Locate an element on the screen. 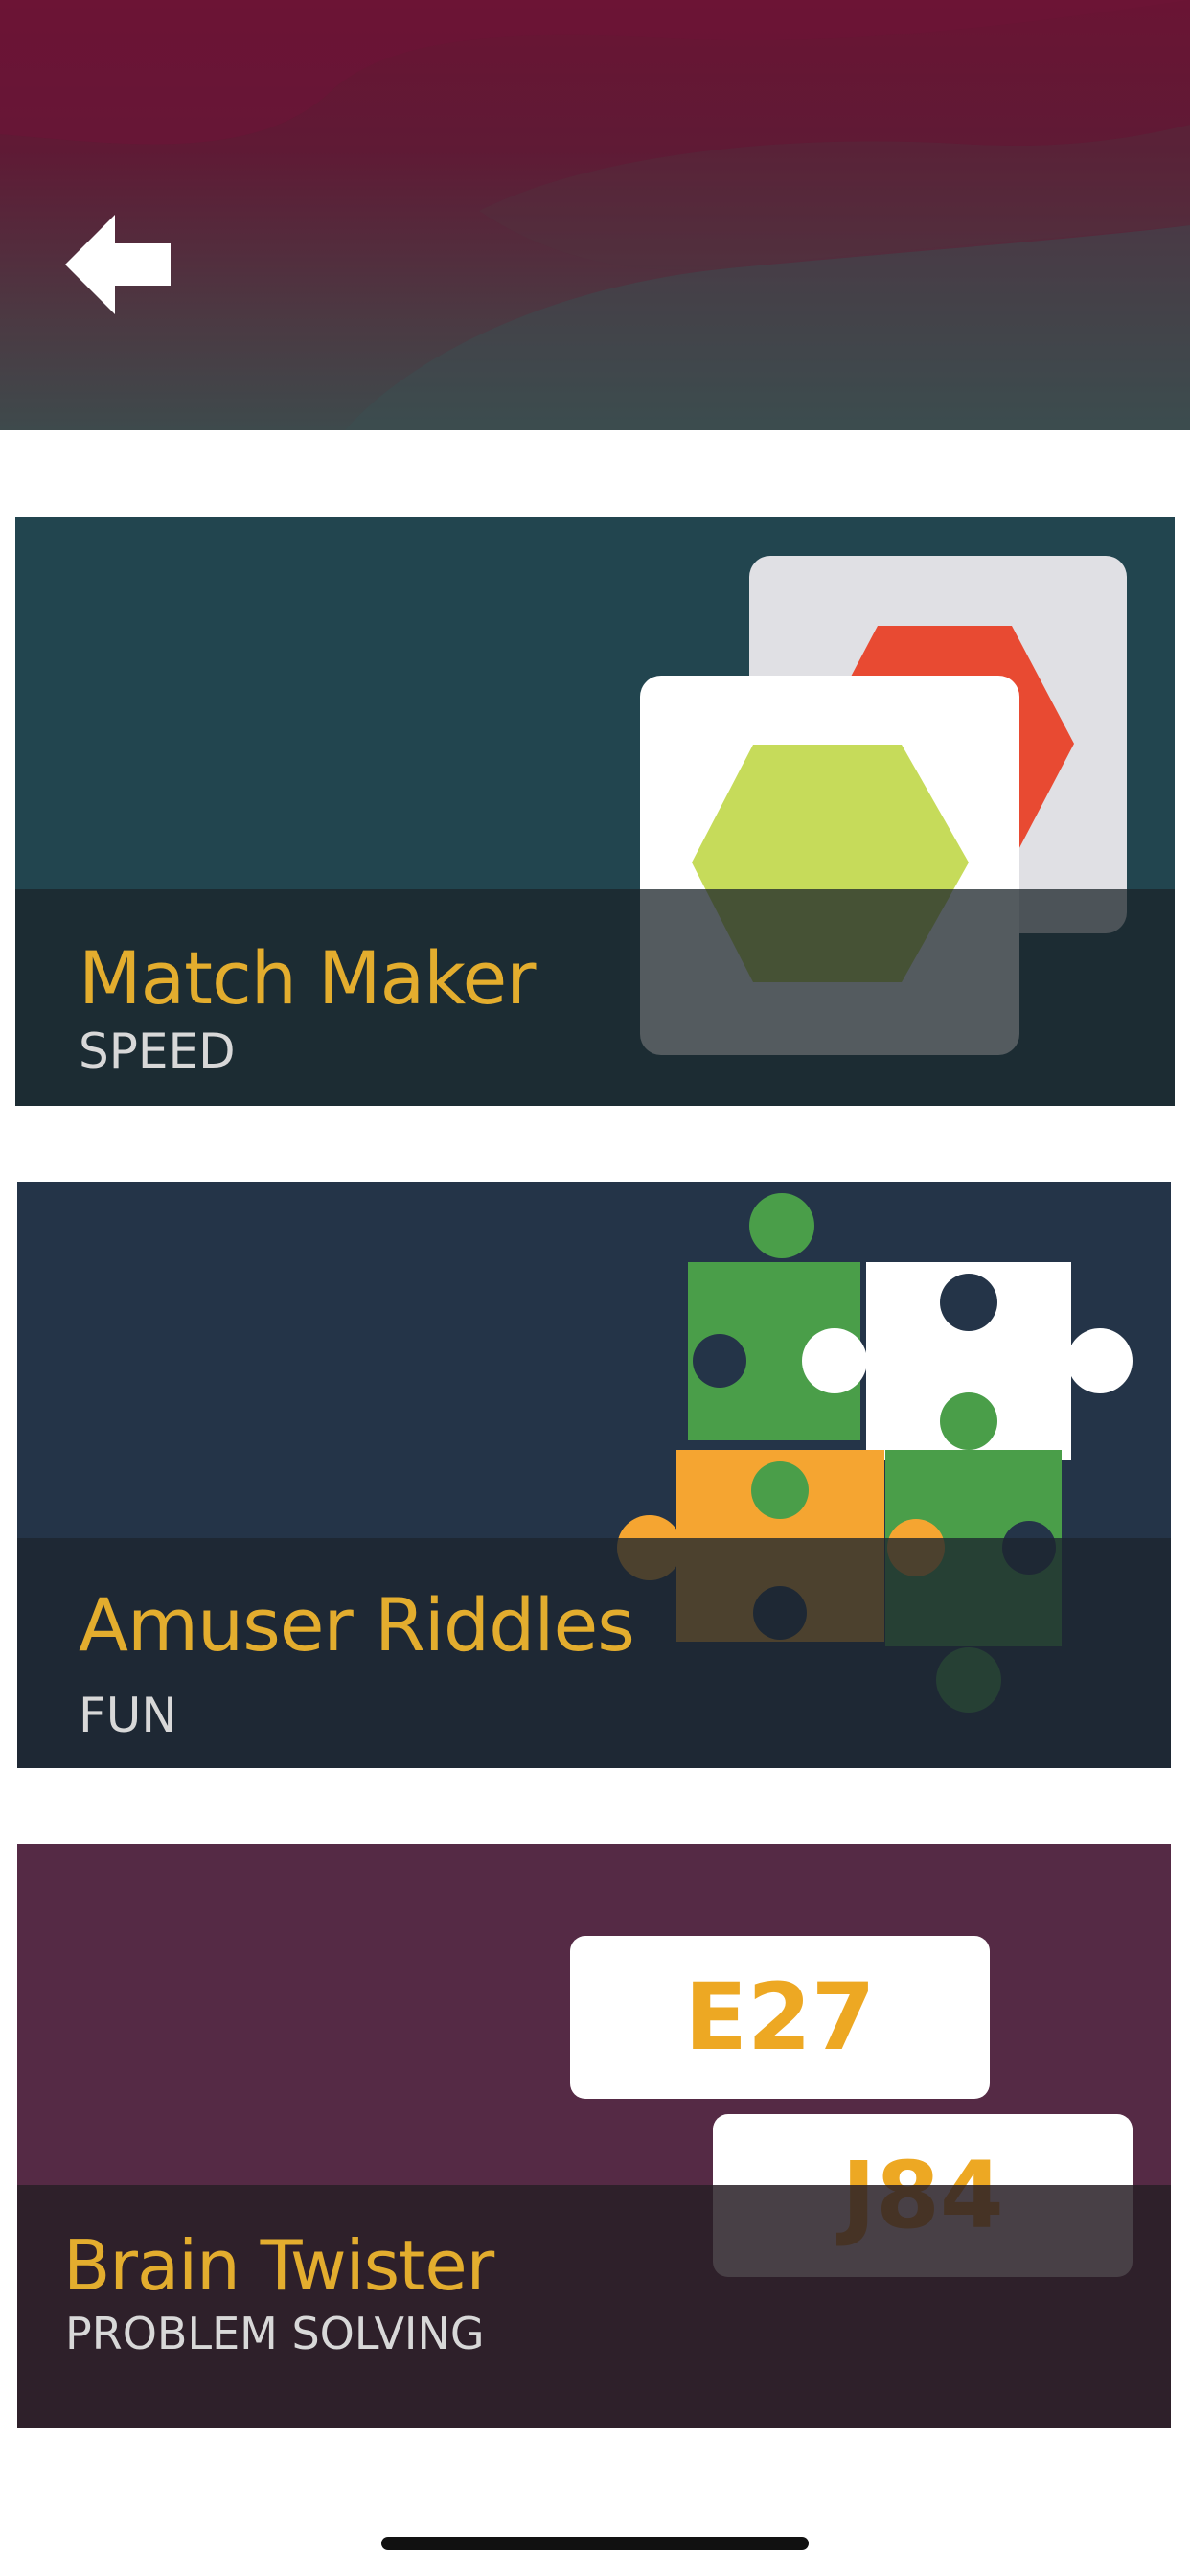  code-tile-text: E27 is located at coordinates (780, 2018).